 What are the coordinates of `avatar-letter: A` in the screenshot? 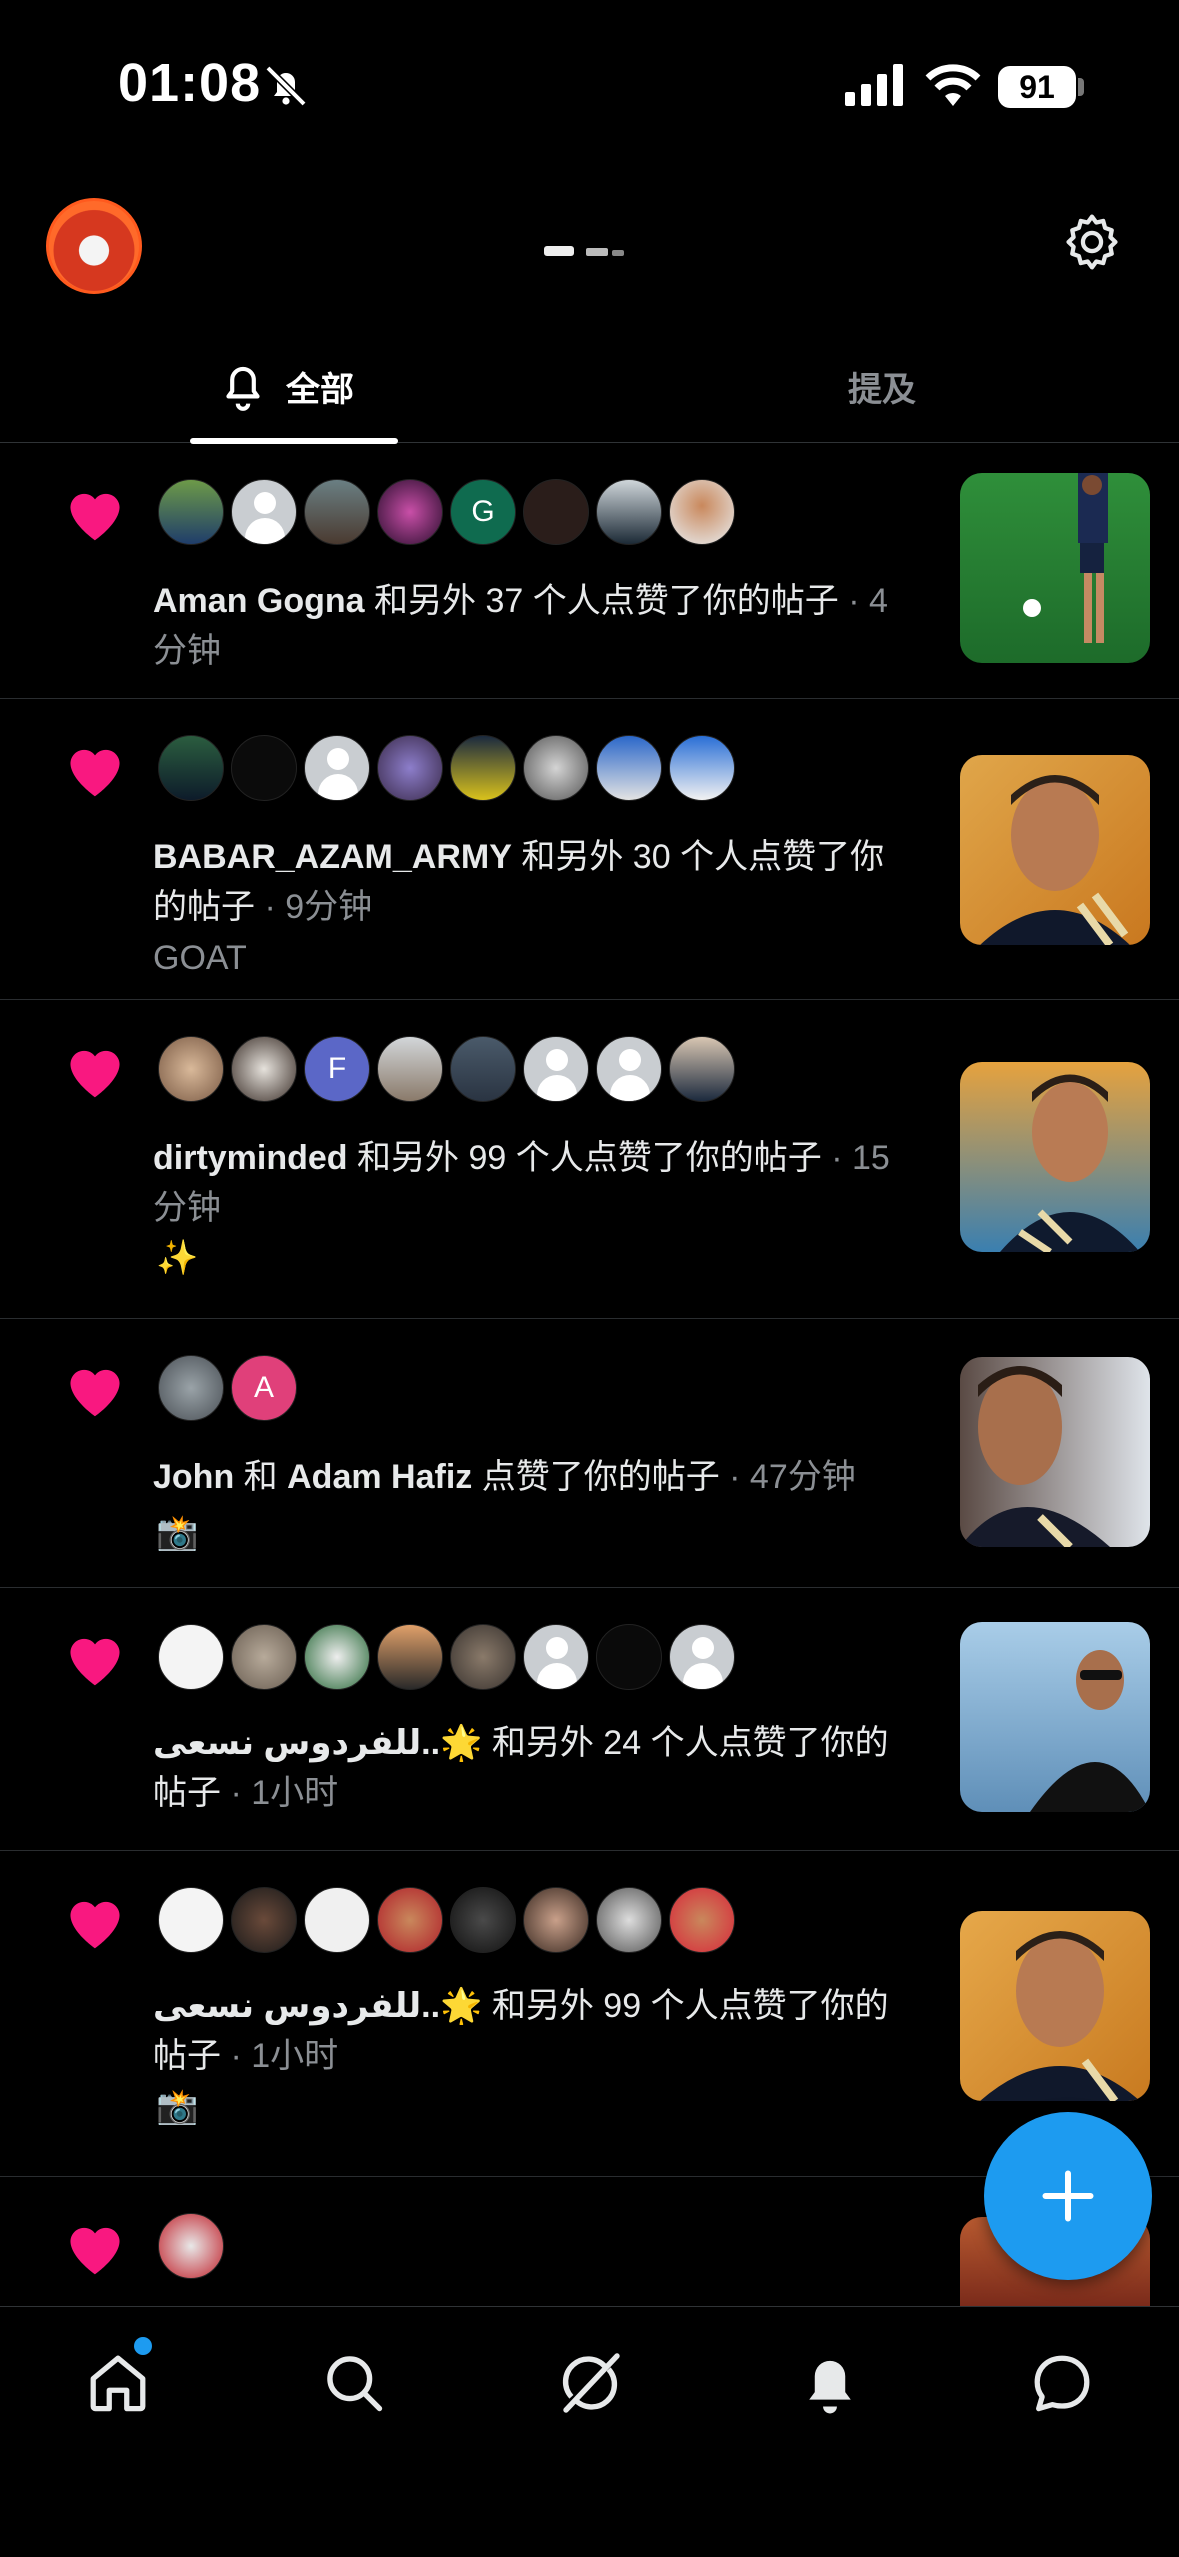 It's located at (263, 1387).